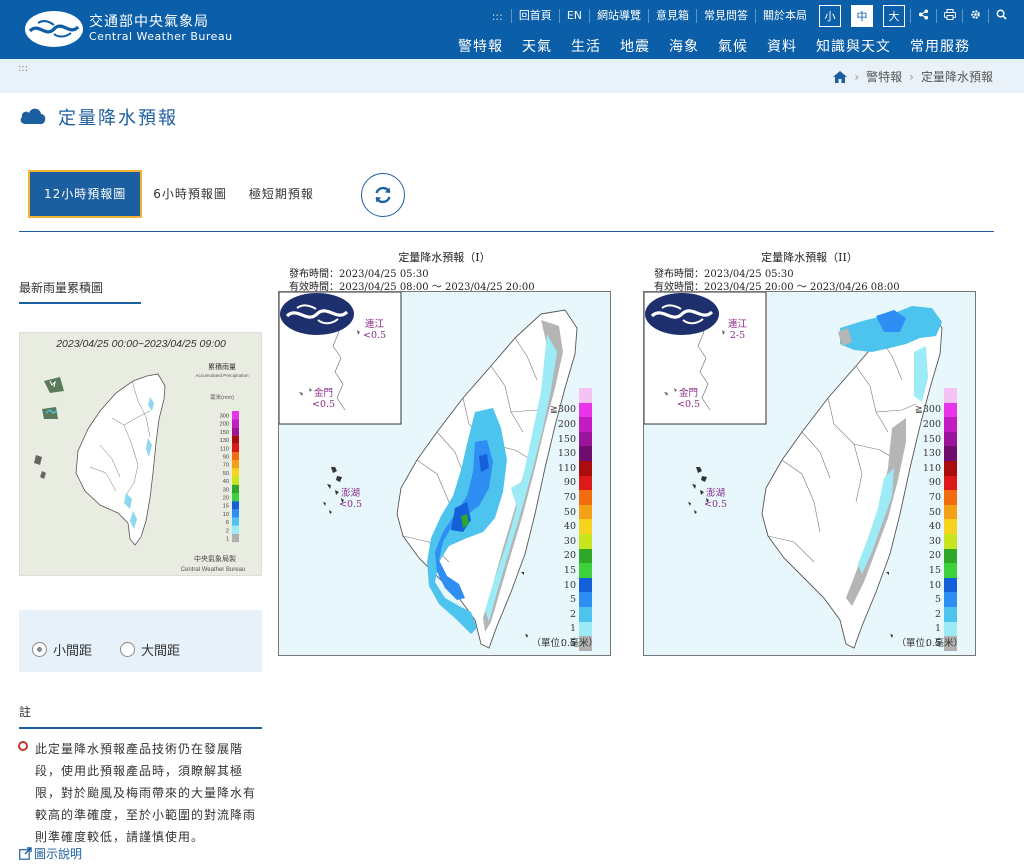 This screenshot has height=868, width=1024. I want to click on about-link: 關於本局, so click(784, 16).